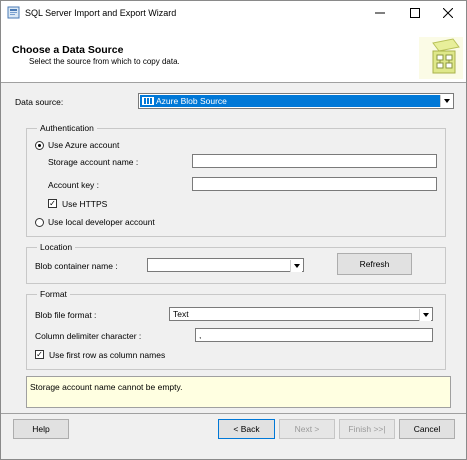  Describe the element at coordinates (88, 336) in the screenshot. I see `column-delimiter-label: Column delimiter character :` at that location.